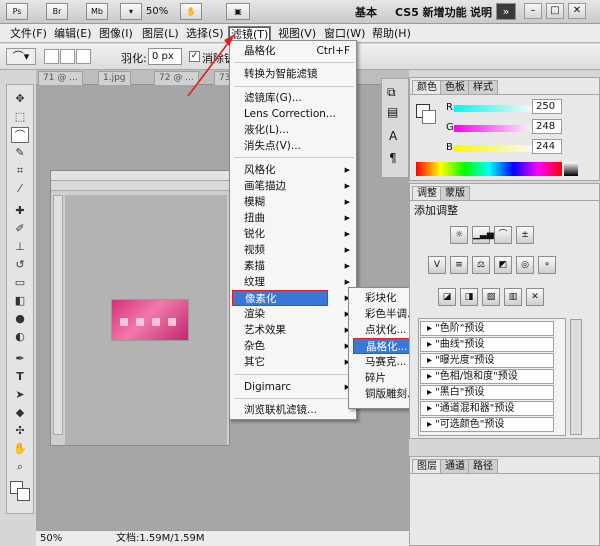 The height and width of the screenshot is (546, 600). What do you see at coordinates (555, 11) in the screenshot?
I see `maximize-button: □` at bounding box center [555, 11].